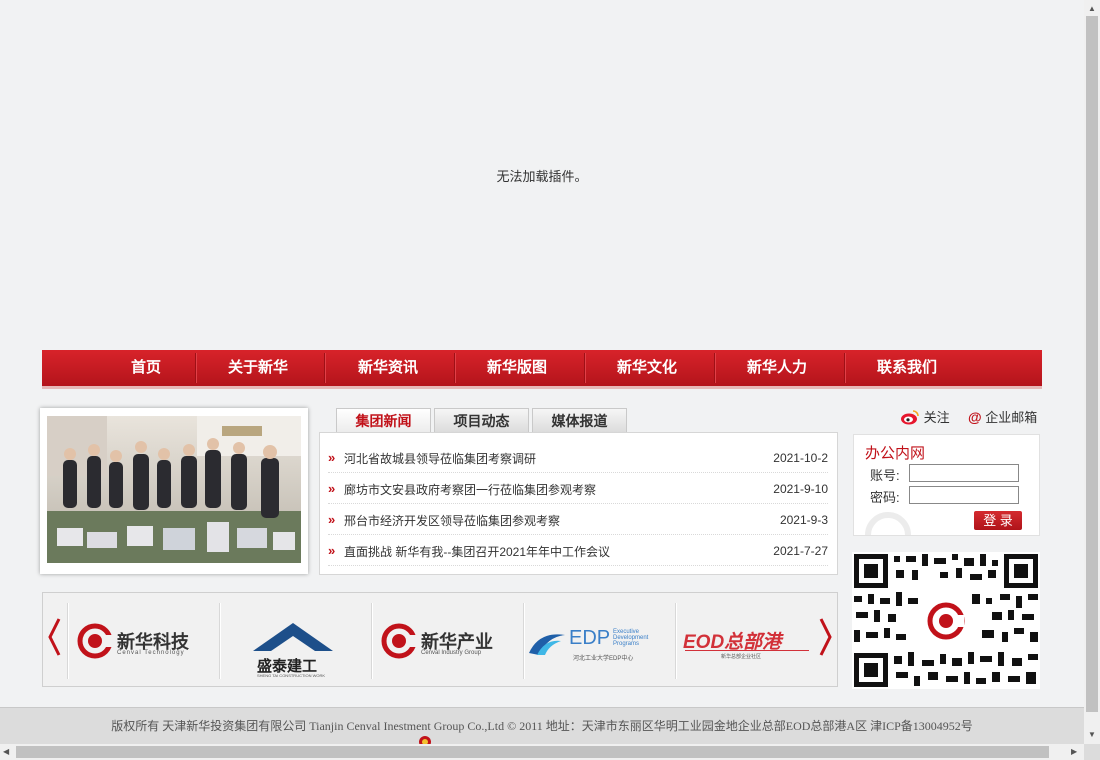  I want to click on enterprise-mail-link: @ 企业邮箱, so click(1002, 416).